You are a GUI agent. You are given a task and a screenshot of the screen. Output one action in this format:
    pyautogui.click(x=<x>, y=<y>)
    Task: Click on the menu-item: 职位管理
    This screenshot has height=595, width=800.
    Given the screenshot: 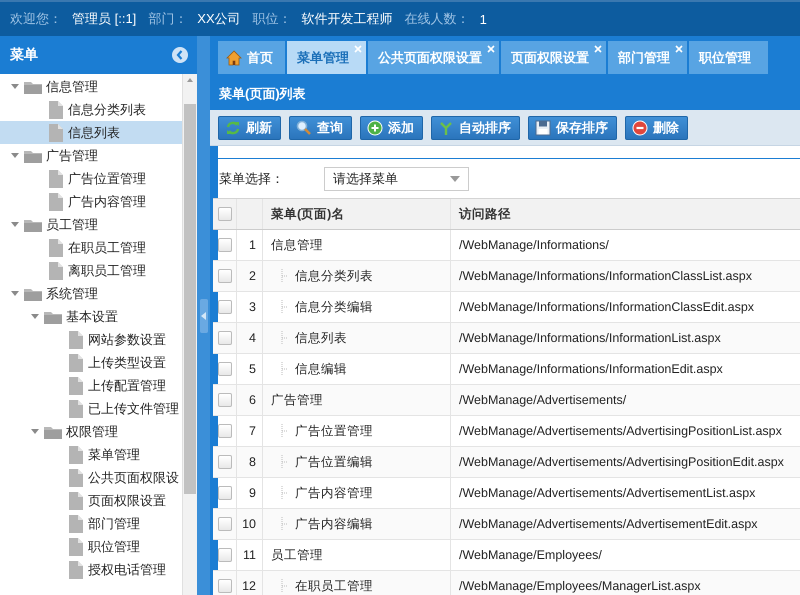 What is the action you would take?
    pyautogui.click(x=91, y=546)
    